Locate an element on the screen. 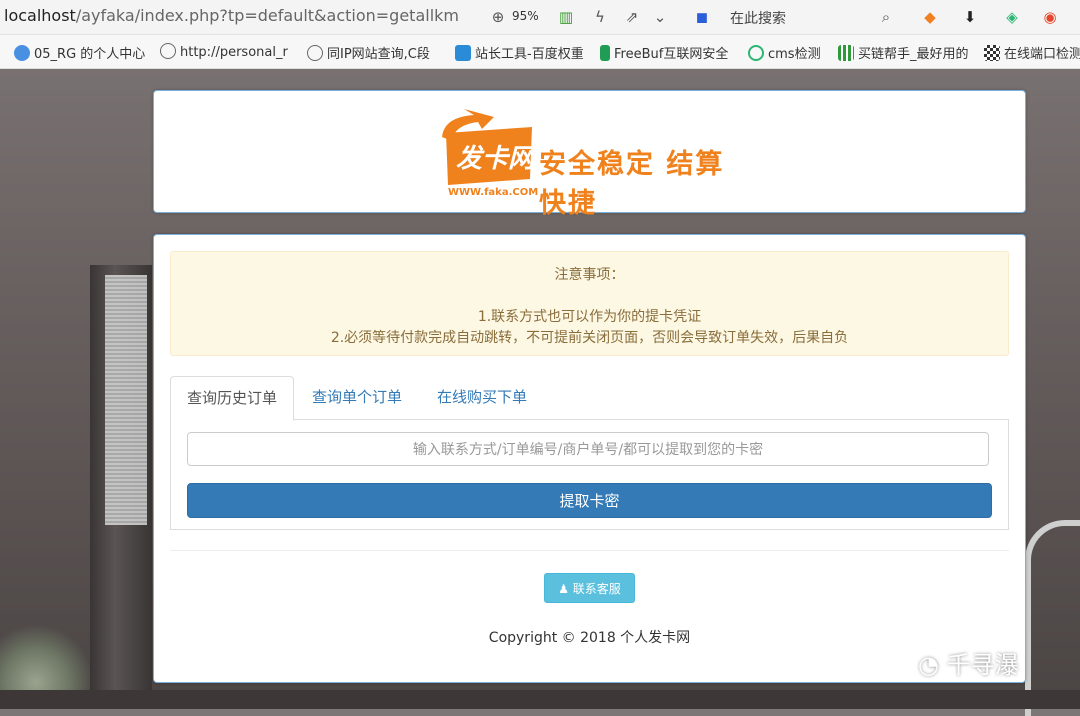 This screenshot has height=716, width=1080. divider is located at coordinates (589, 550).